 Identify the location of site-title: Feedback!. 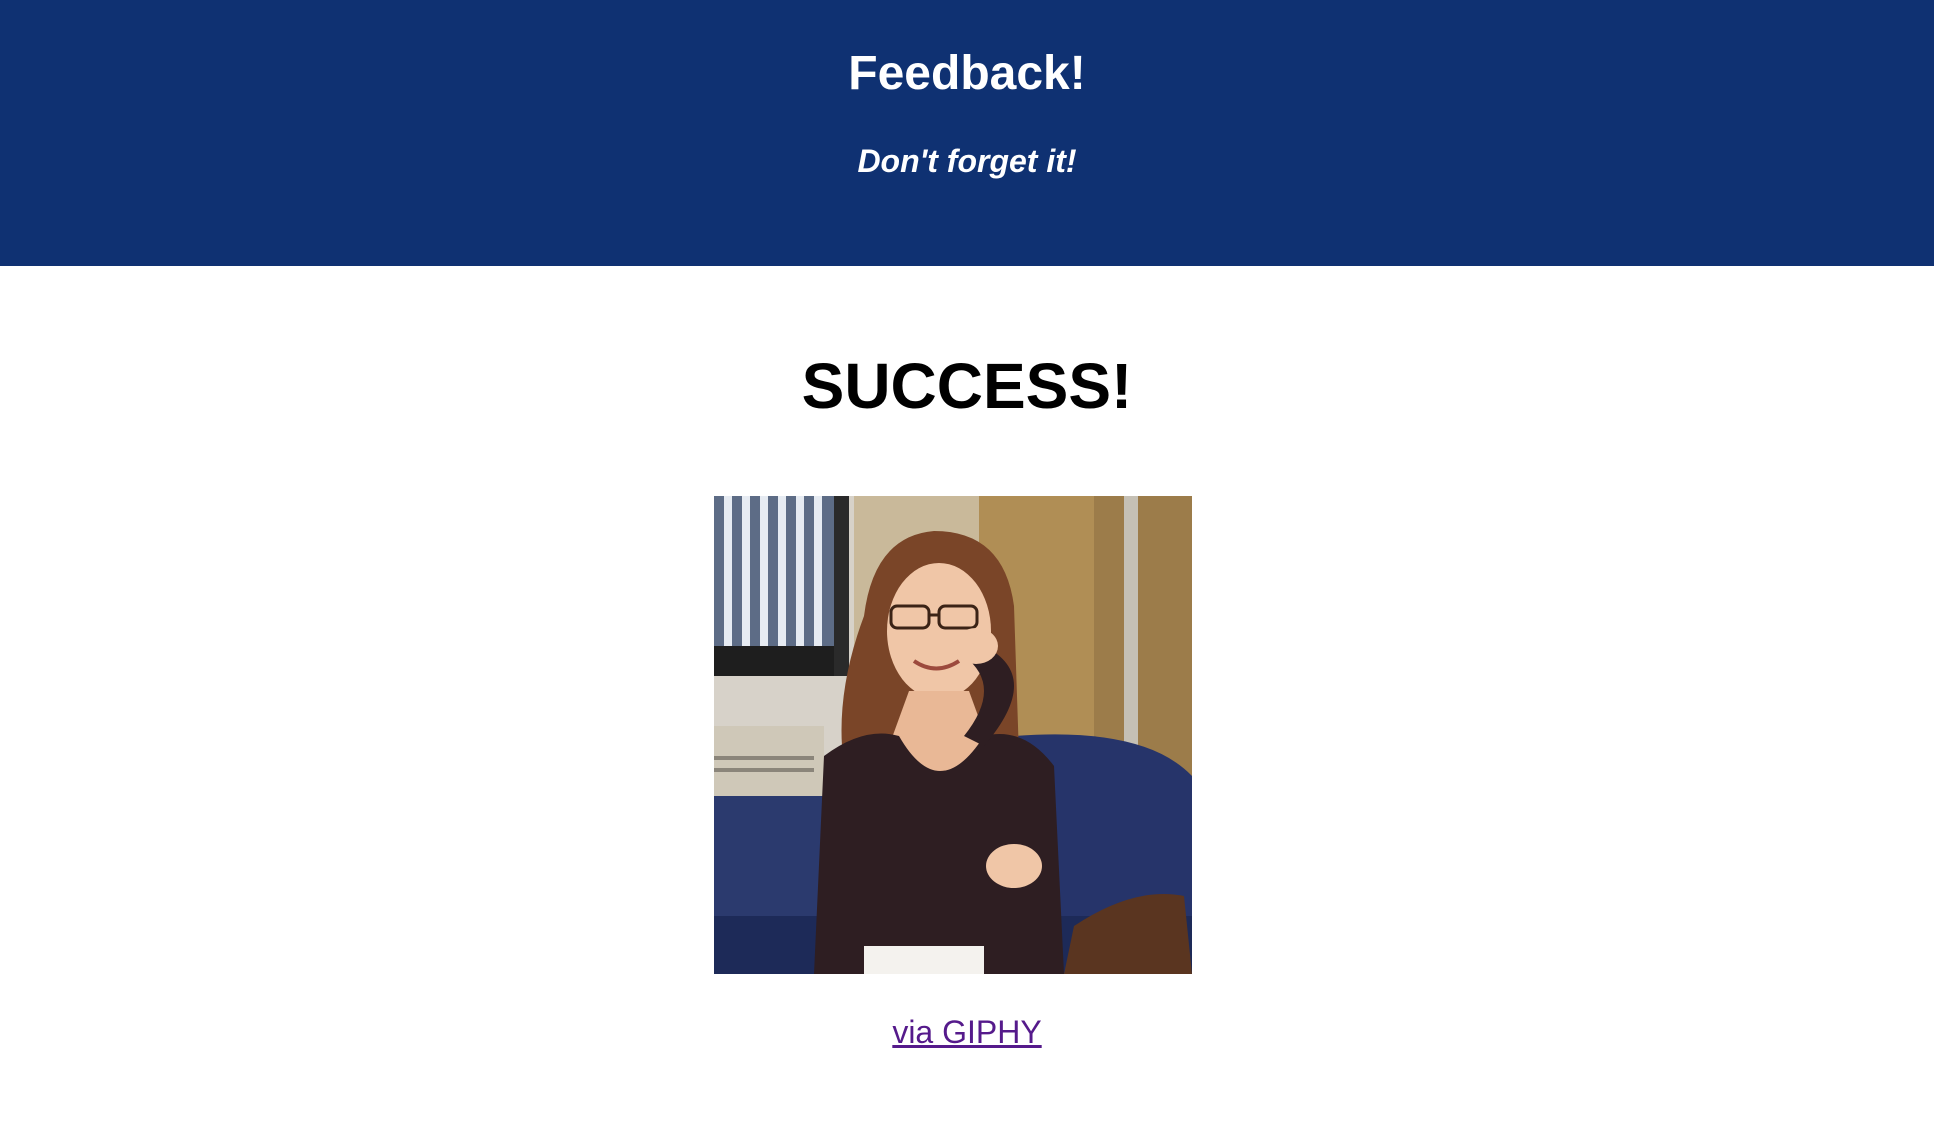
(967, 73).